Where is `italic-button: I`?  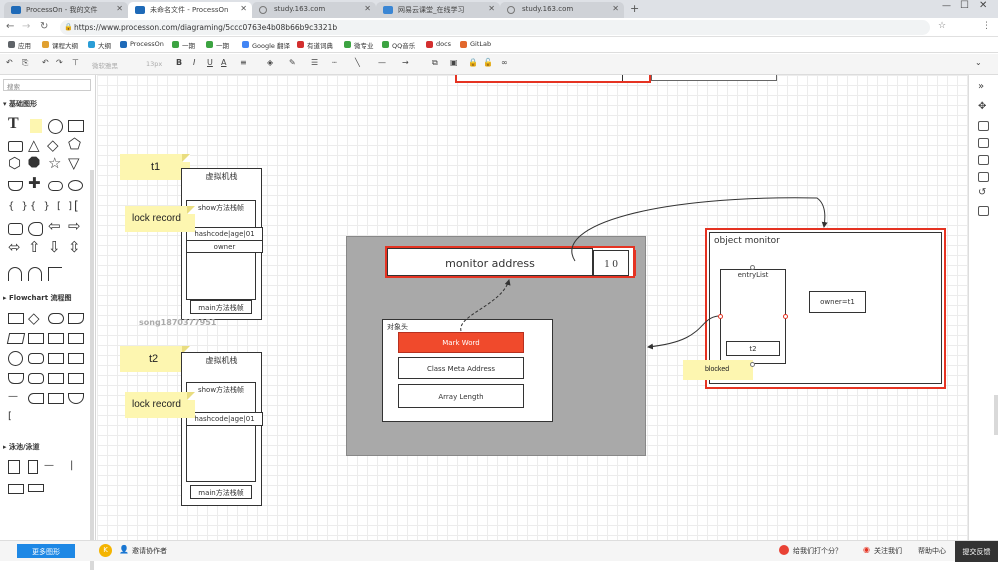 italic-button: I is located at coordinates (194, 62).